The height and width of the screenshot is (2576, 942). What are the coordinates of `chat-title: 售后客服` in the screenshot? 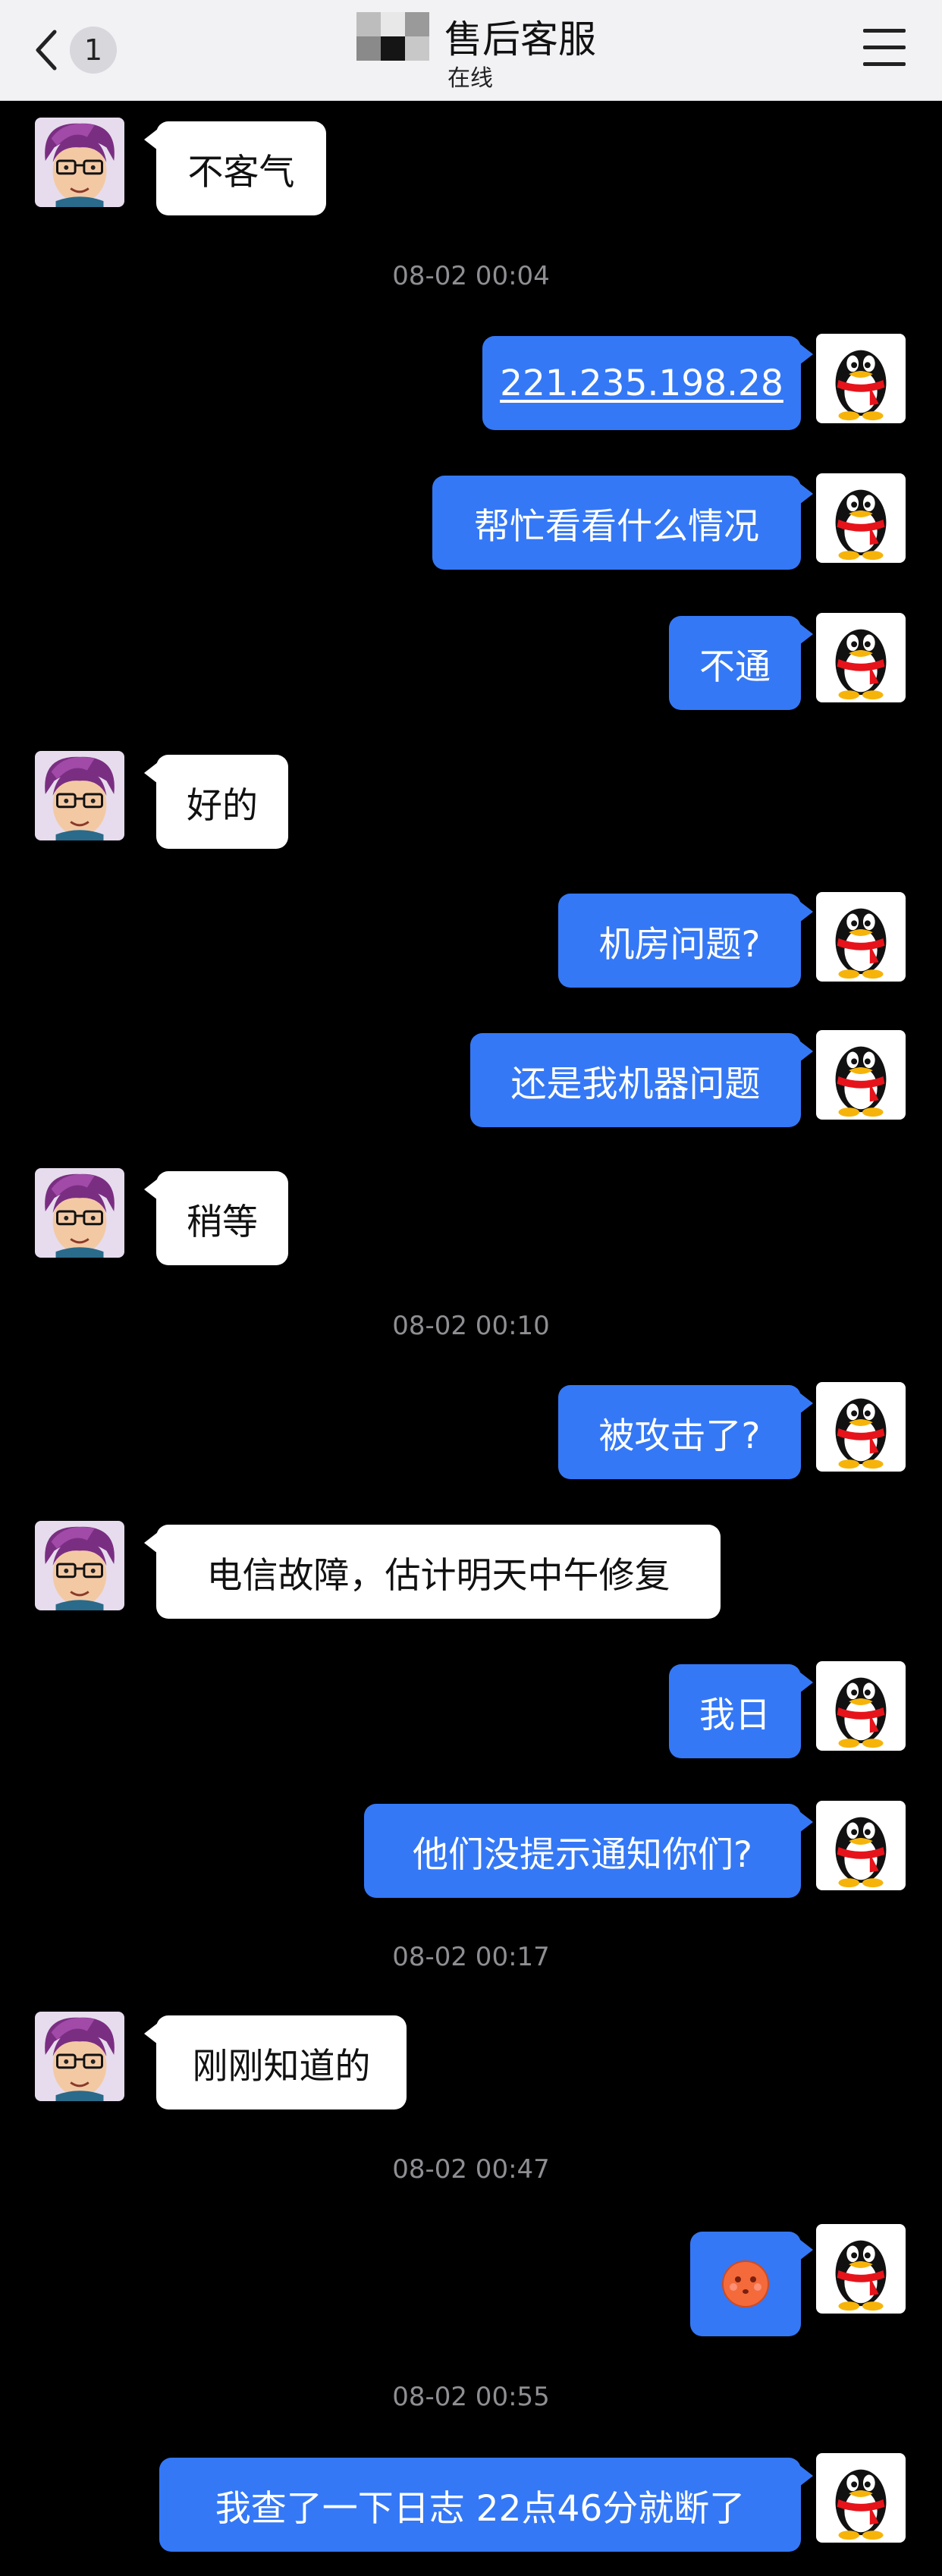 It's located at (520, 39).